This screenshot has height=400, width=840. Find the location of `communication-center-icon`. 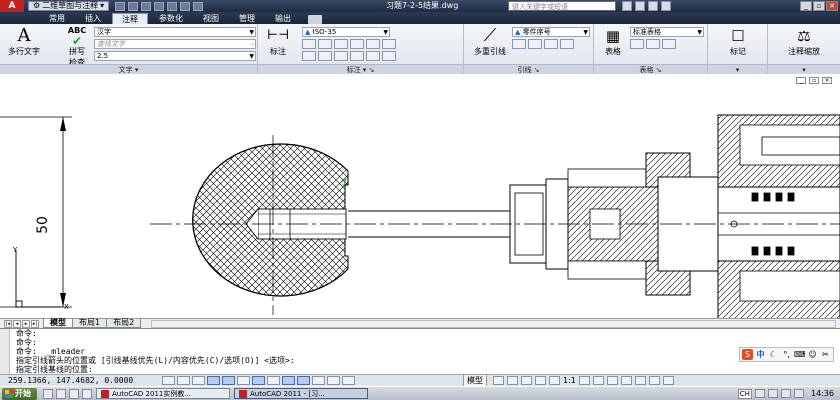

communication-center-icon is located at coordinates (653, 6).